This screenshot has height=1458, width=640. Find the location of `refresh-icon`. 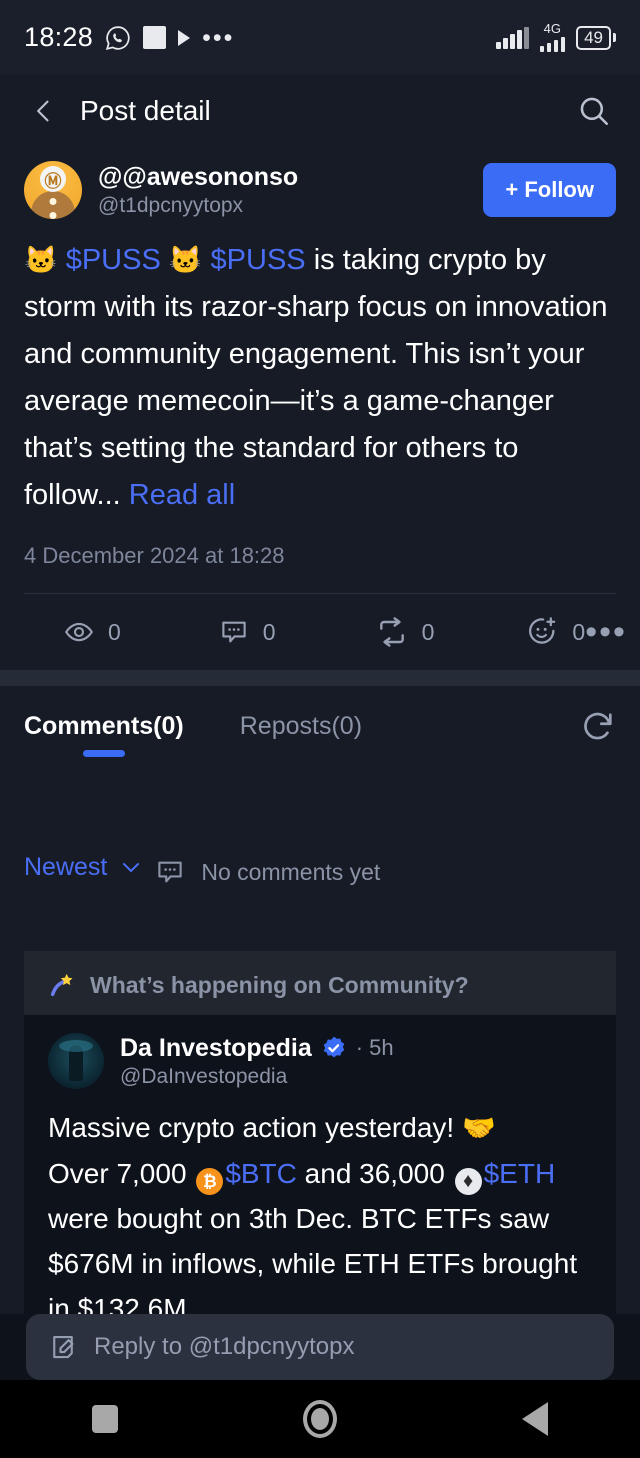

refresh-icon is located at coordinates (598, 726).